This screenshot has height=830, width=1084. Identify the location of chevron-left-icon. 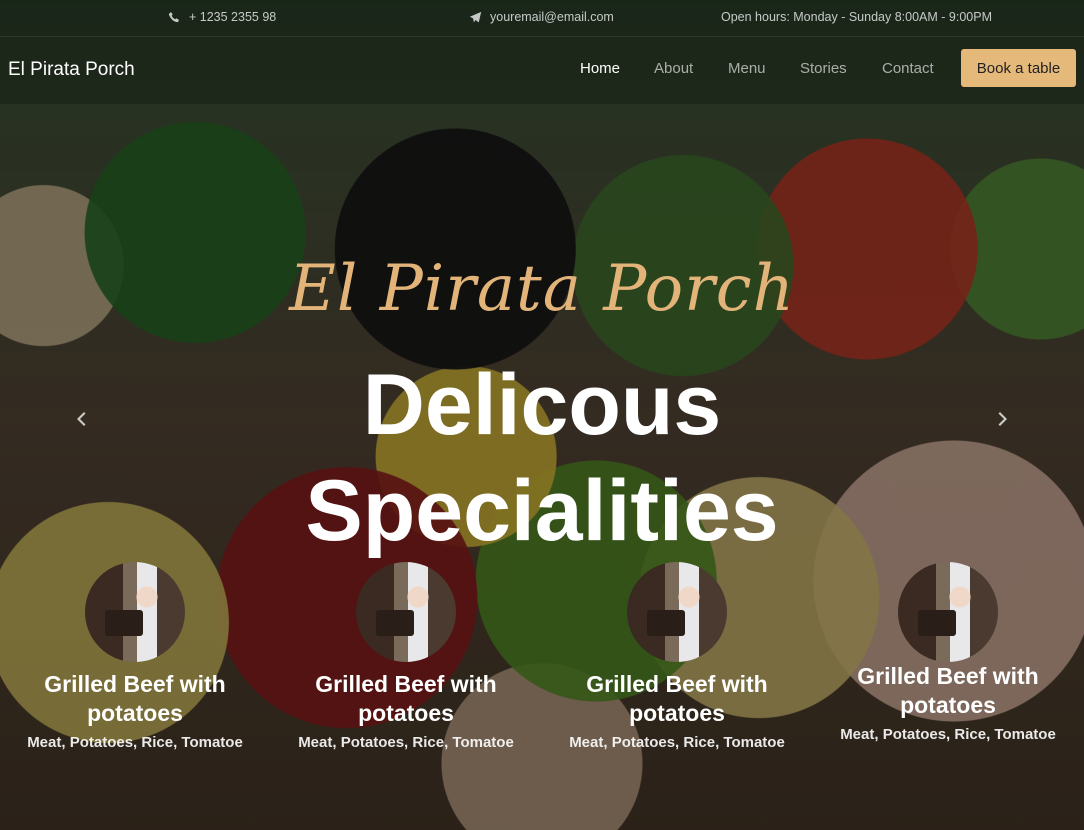
(81, 419).